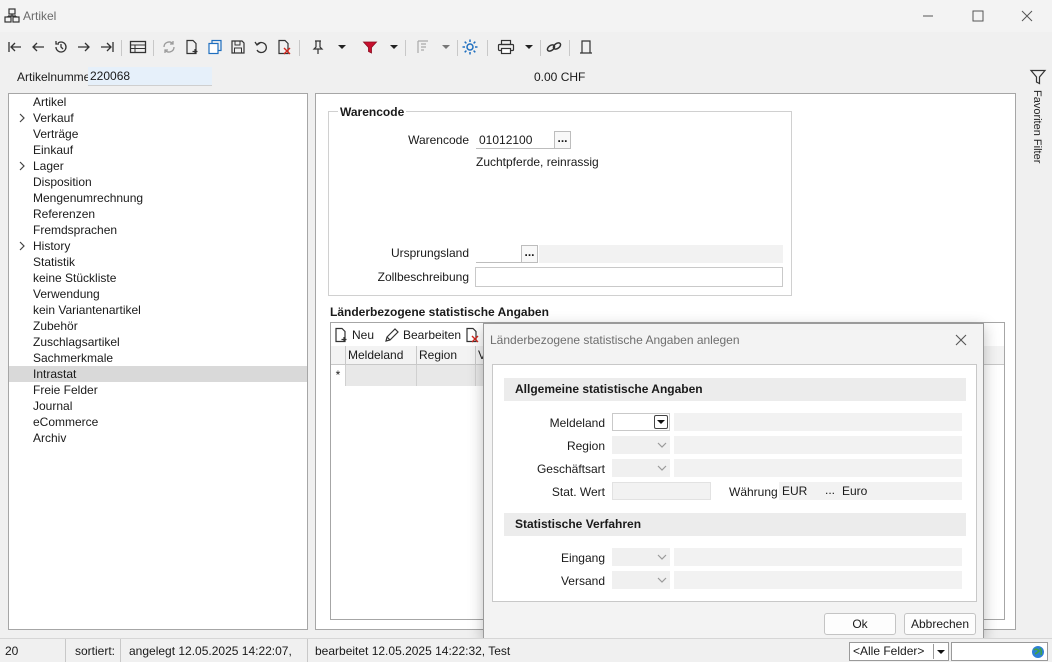 The height and width of the screenshot is (662, 1052). Describe the element at coordinates (158, 182) in the screenshot. I see `nav-item: Disposition` at that location.